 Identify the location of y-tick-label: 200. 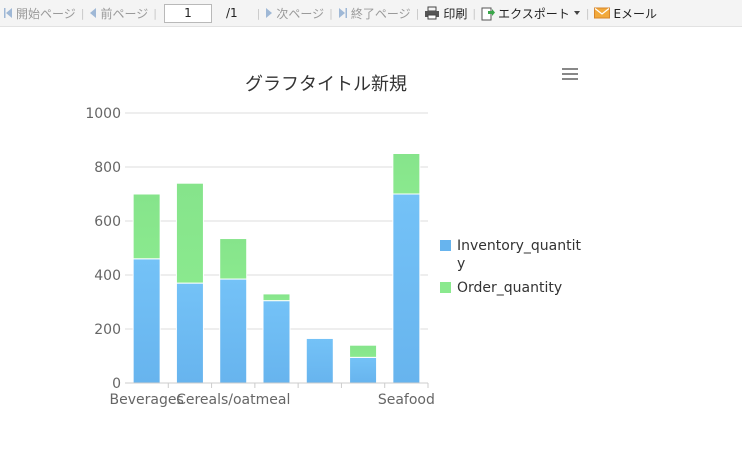
(107, 330).